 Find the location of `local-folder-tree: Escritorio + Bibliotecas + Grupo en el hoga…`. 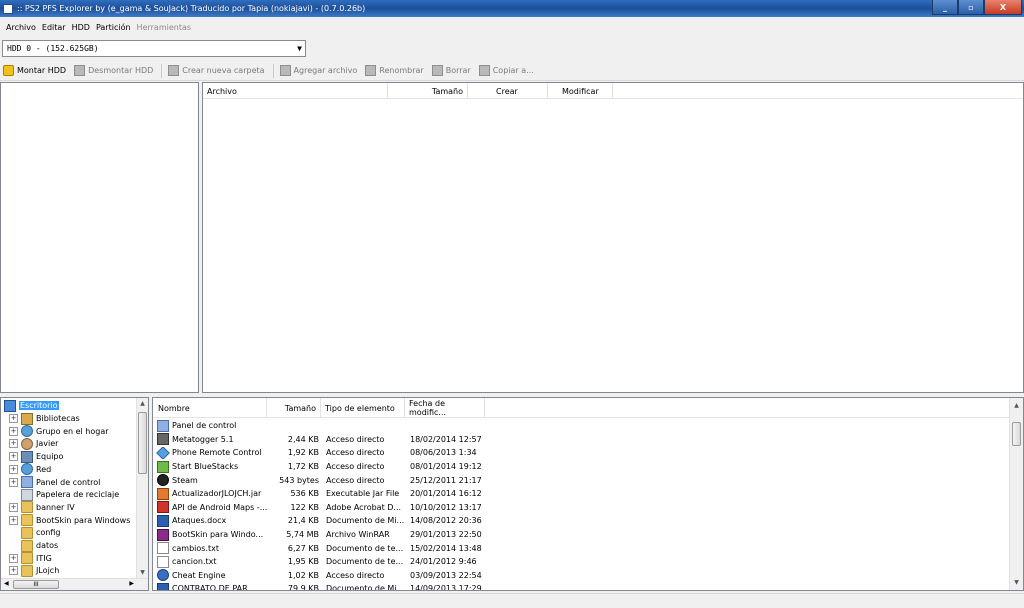

local-folder-tree: Escritorio + Bibliotecas + Grupo en el hoga… is located at coordinates (74, 494).